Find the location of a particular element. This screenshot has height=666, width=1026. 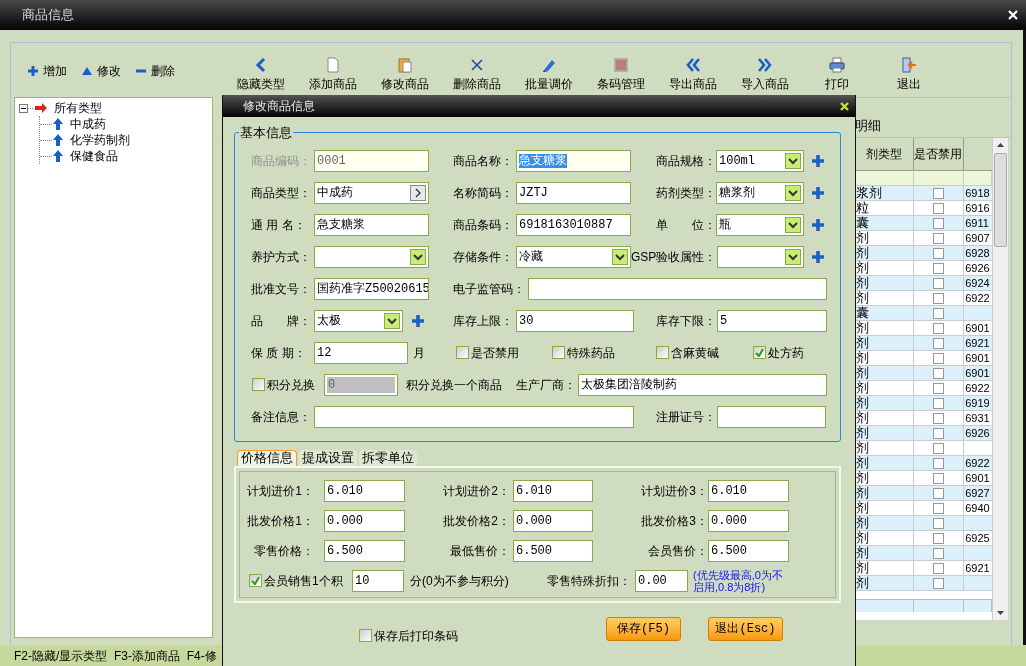

toolbar-button: 导出商品 is located at coordinates (693, 75).